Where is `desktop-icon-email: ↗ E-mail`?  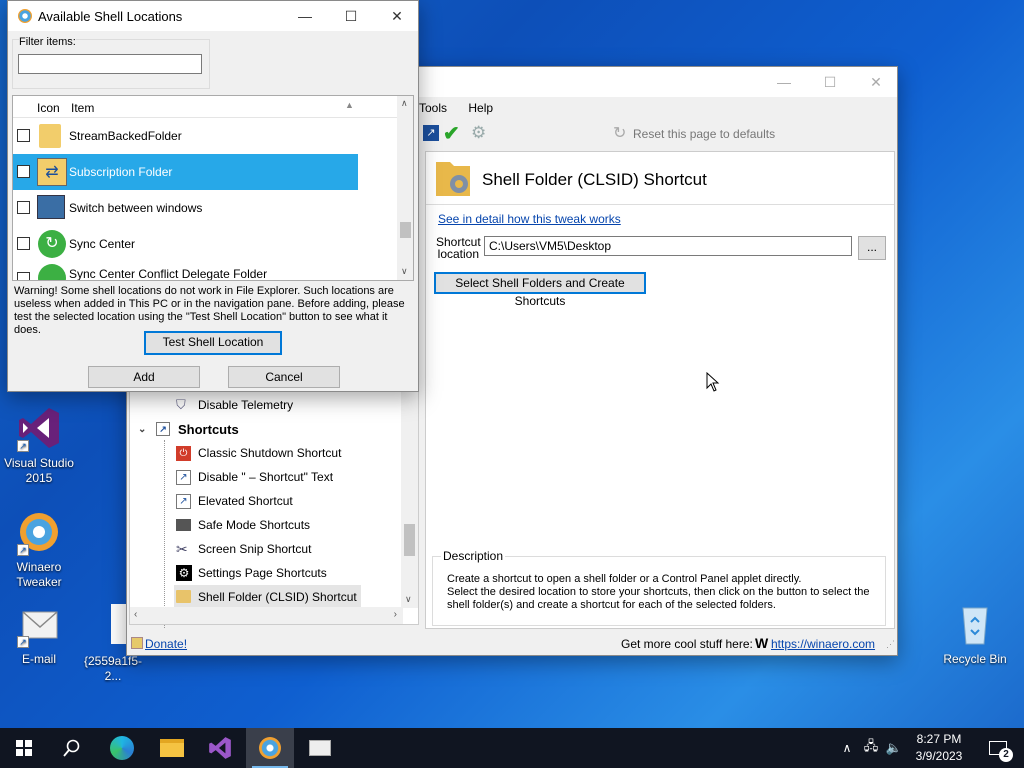 desktop-icon-email: ↗ E-mail is located at coordinates (39, 633).